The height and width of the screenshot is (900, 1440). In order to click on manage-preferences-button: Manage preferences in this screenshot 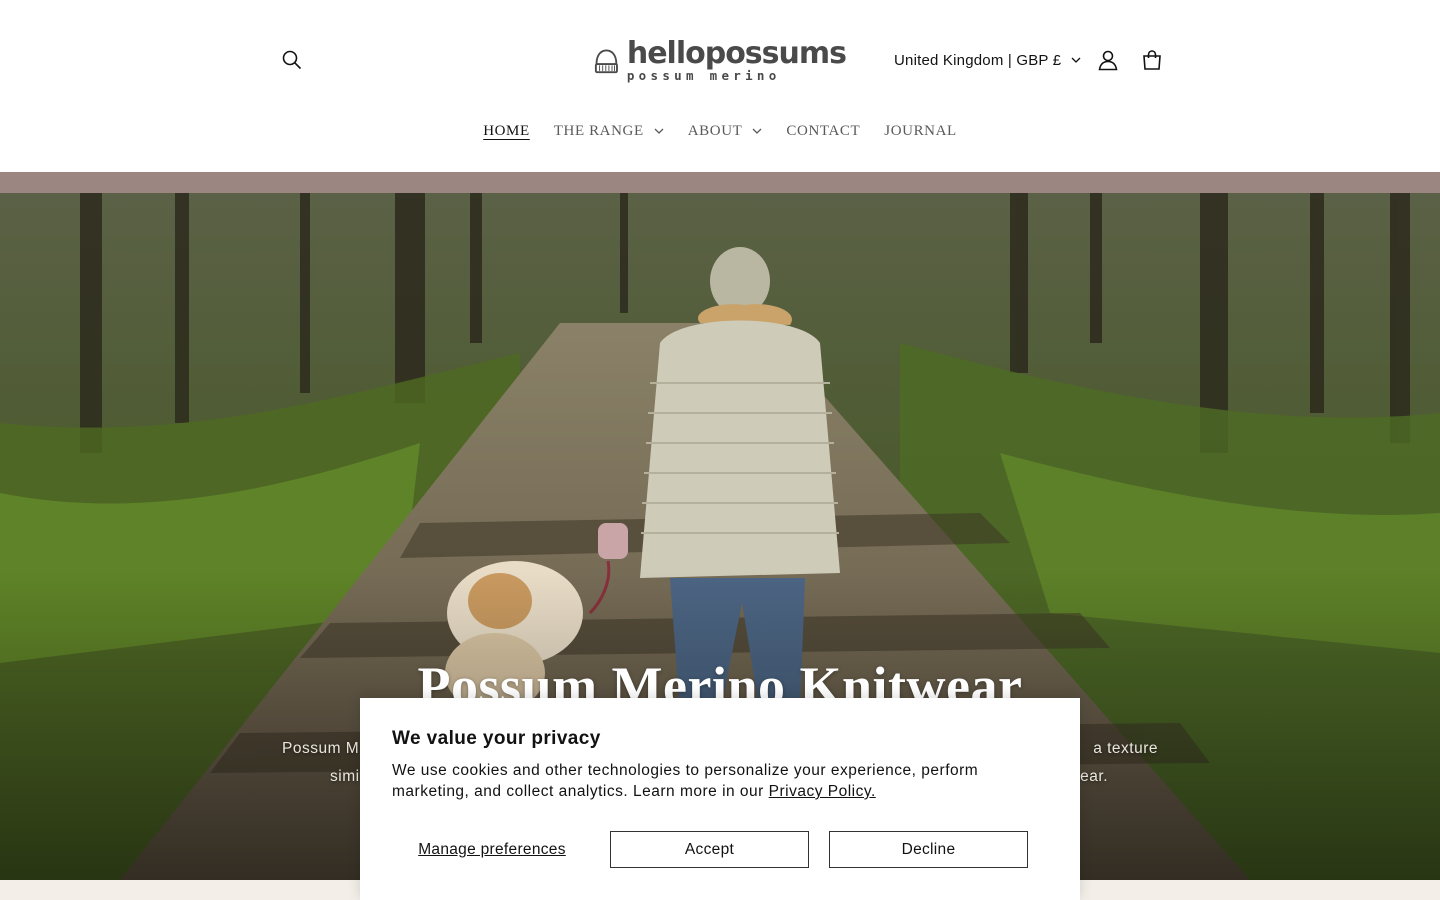, I will do `click(492, 849)`.